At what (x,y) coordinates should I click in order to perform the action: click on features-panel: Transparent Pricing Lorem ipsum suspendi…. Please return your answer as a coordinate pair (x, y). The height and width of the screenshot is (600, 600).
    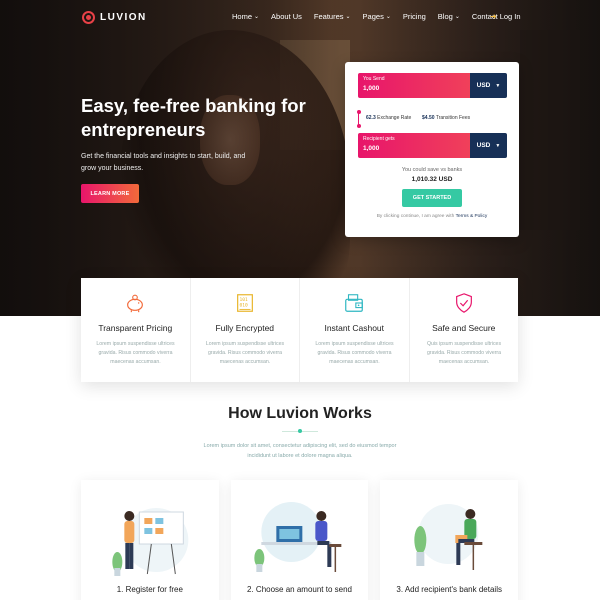
    Looking at the image, I should click on (299, 330).